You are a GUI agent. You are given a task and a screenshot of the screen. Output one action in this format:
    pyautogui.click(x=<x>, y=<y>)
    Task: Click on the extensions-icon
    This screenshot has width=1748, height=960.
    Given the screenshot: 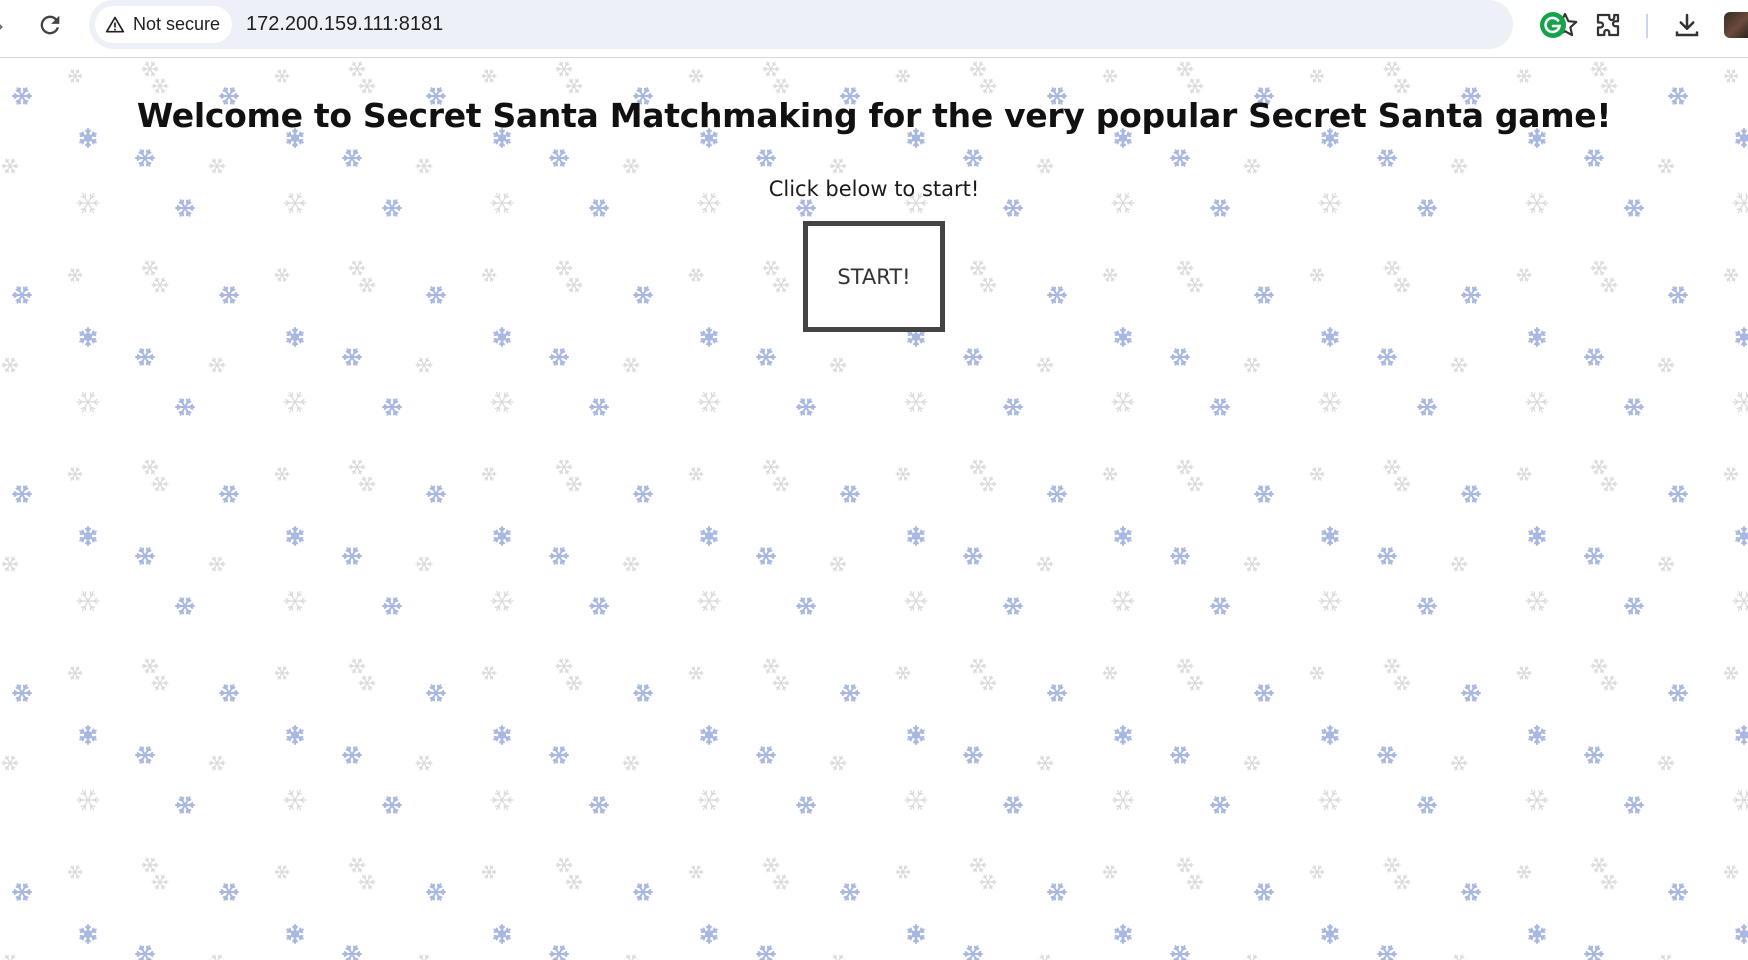 What is the action you would take?
    pyautogui.click(x=1608, y=25)
    